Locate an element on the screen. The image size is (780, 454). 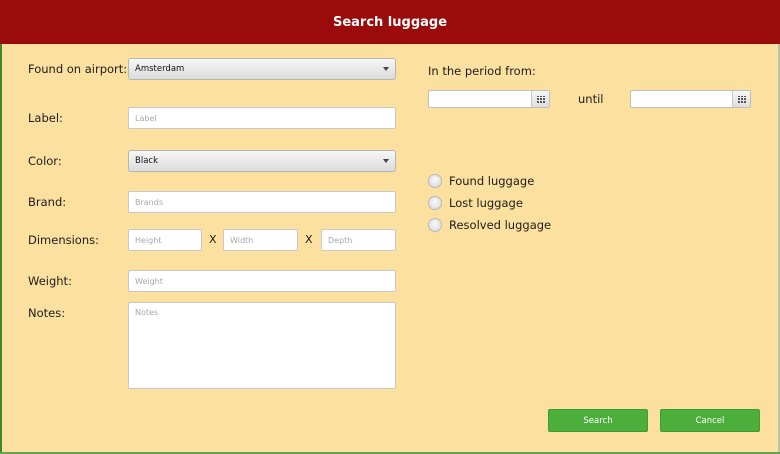
color-select: Black is located at coordinates (262, 161).